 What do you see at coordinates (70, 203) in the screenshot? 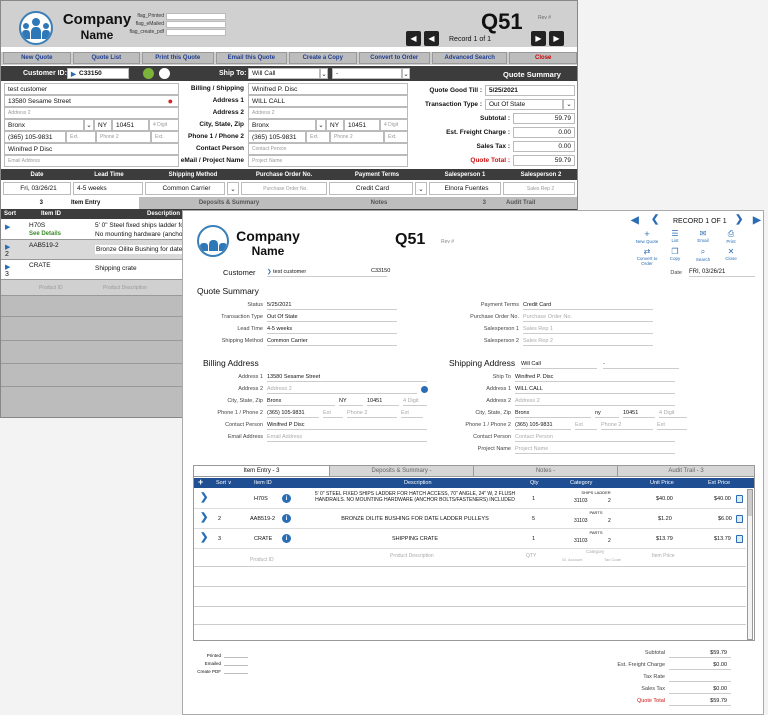
I see `tab-item-entry: 3 Item Entry` at bounding box center [70, 203].